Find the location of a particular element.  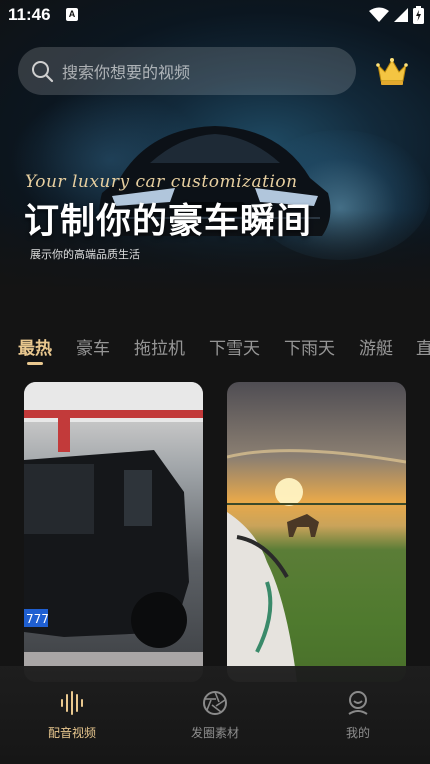

battery-charging-icon is located at coordinates (418, 15).